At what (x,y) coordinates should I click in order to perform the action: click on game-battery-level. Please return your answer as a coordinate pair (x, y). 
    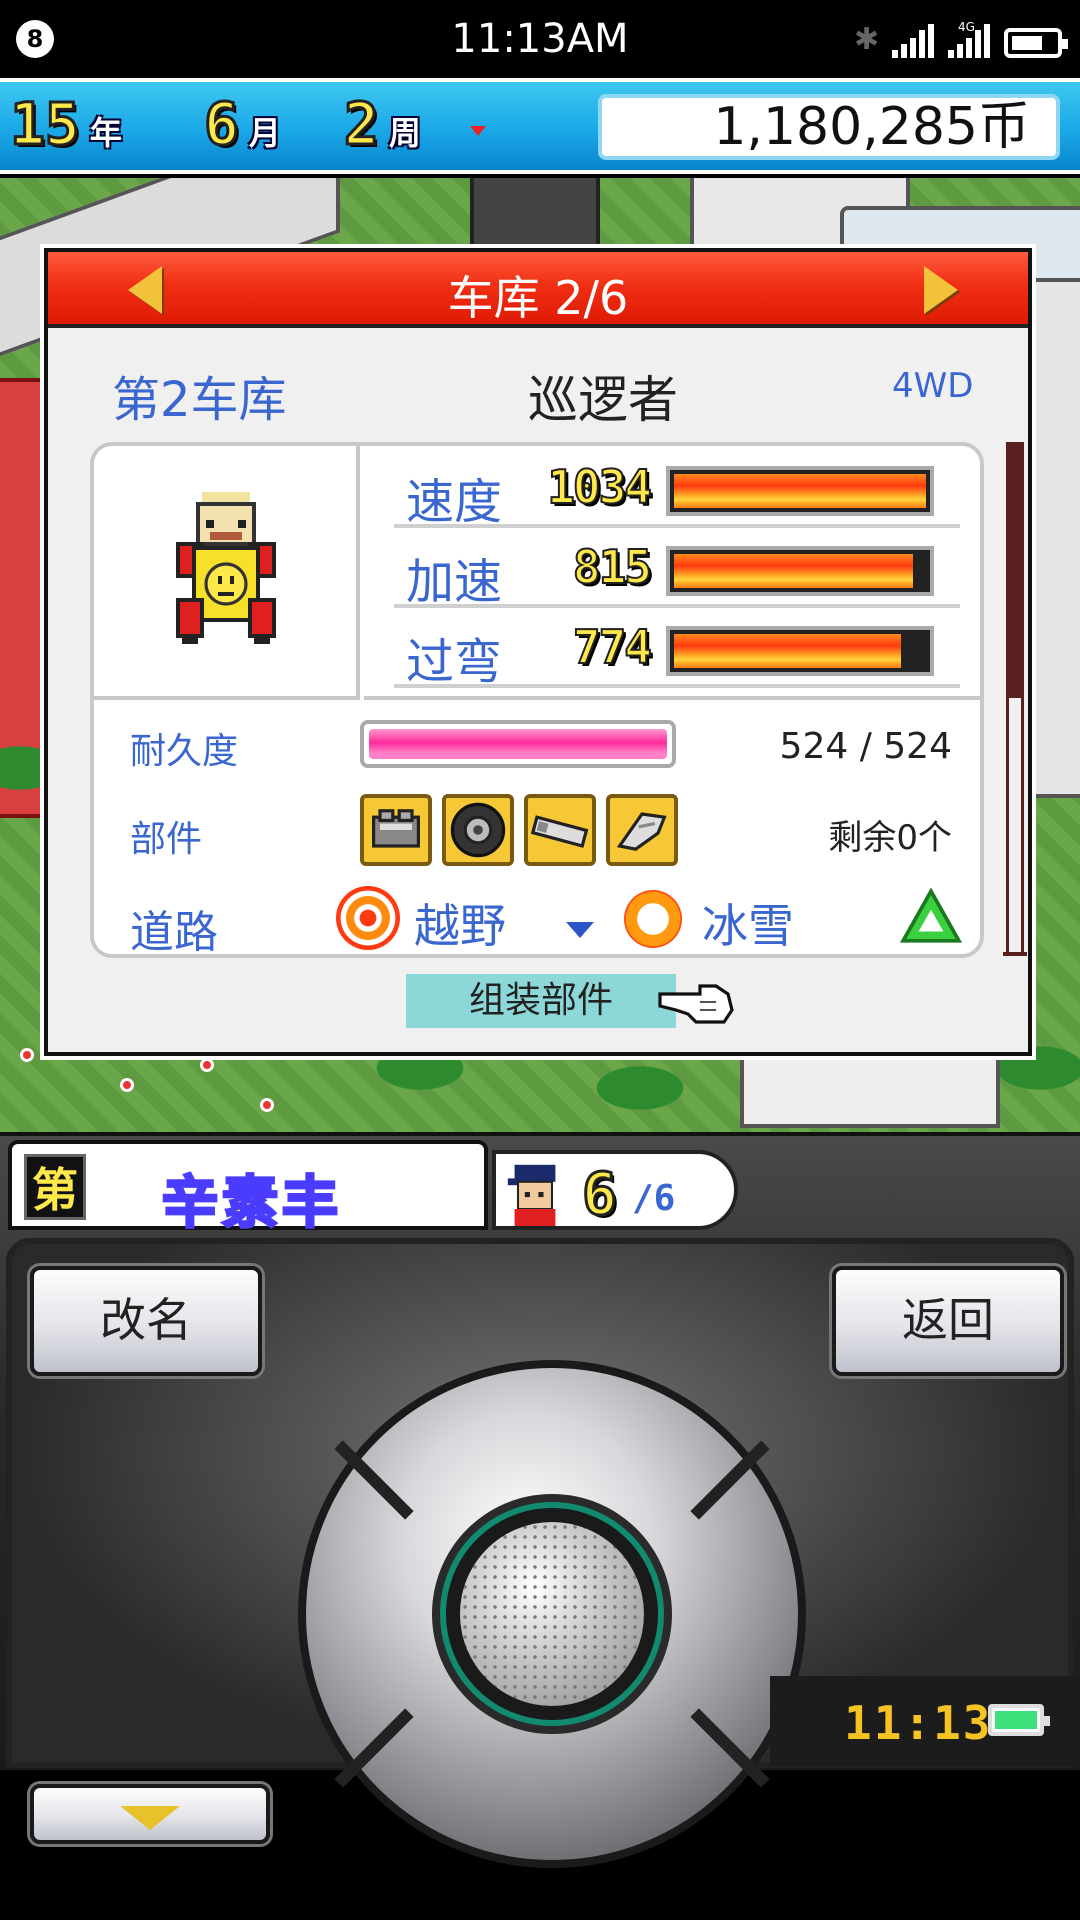
    Looking at the image, I should click on (1016, 1720).